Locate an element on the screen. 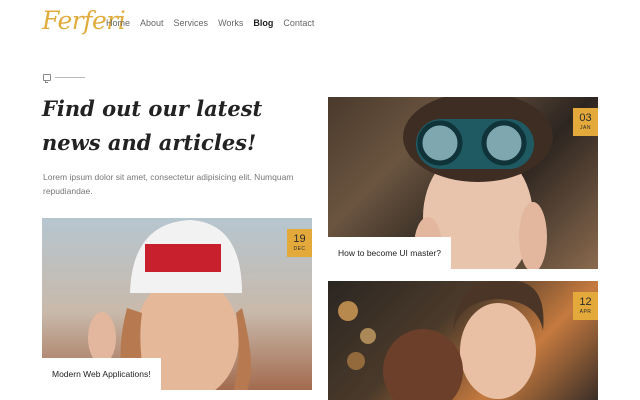  blog-card-image is located at coordinates (463, 340).